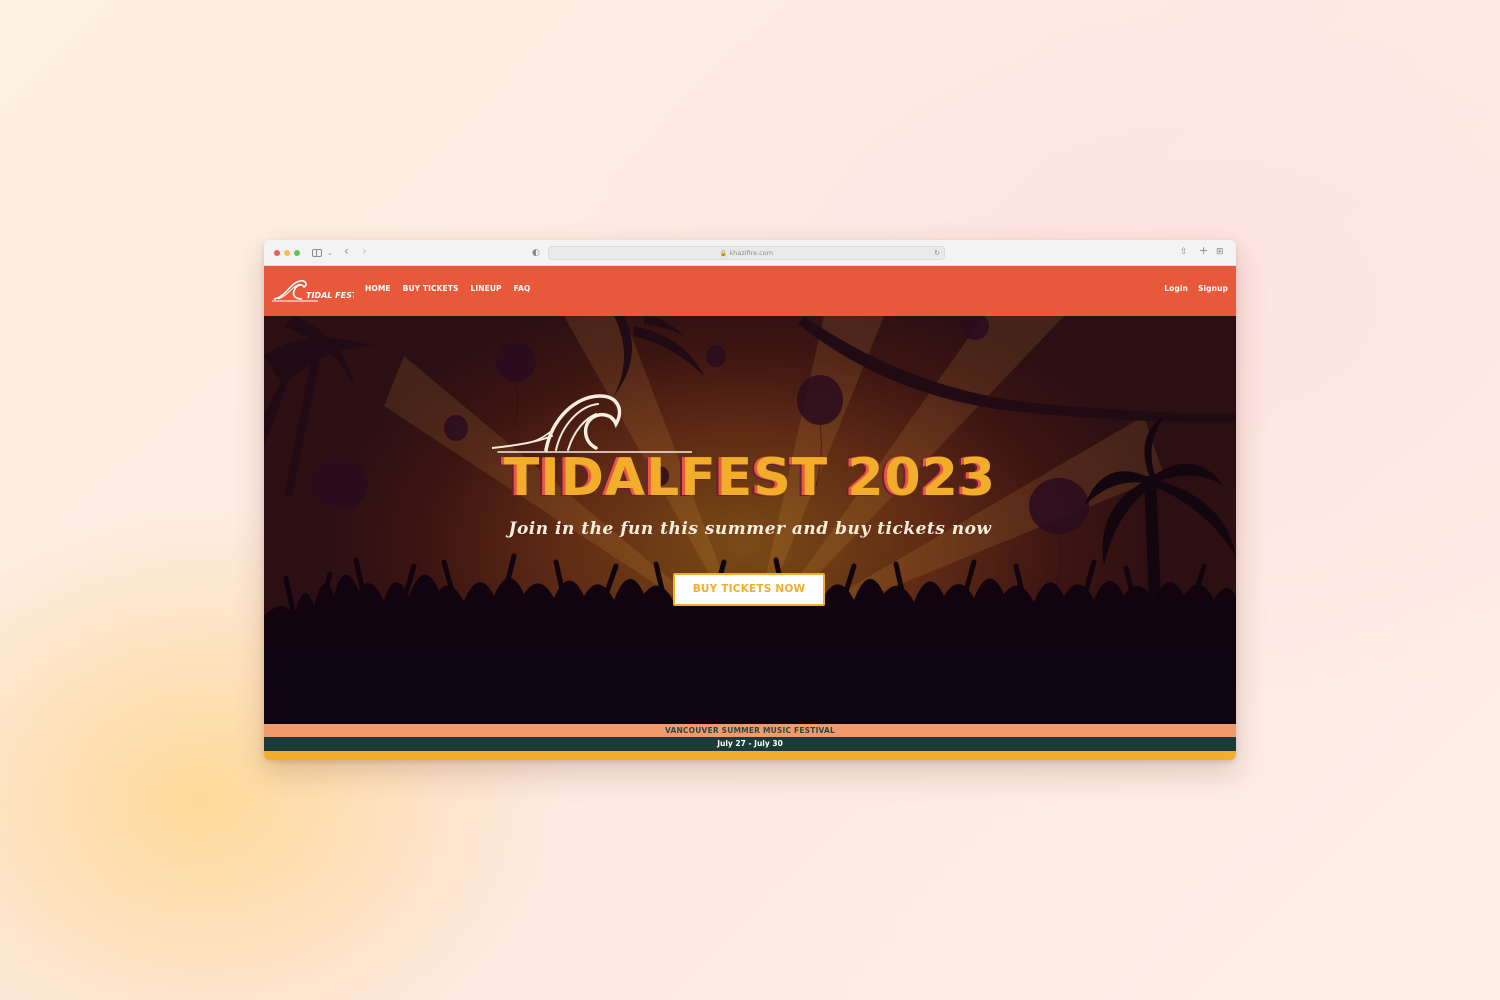 Image resolution: width=1500 pixels, height=1000 pixels. What do you see at coordinates (749, 589) in the screenshot?
I see `buy-tickets-now-button: BUY TICKETS NOW` at bounding box center [749, 589].